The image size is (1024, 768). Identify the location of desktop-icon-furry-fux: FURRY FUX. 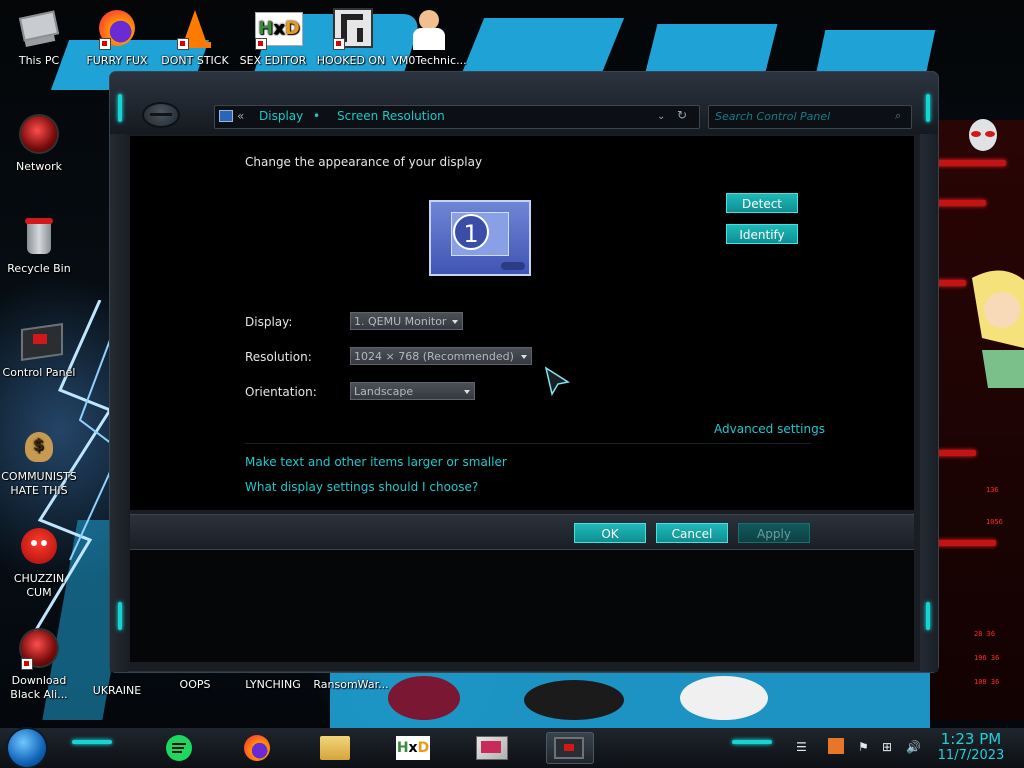
(117, 38).